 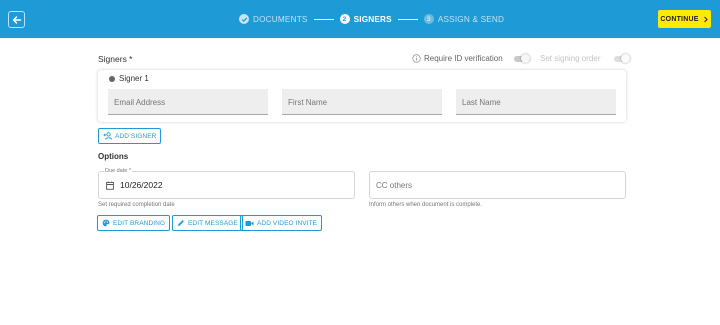 What do you see at coordinates (705, 19) in the screenshot?
I see `chevron-right-icon` at bounding box center [705, 19].